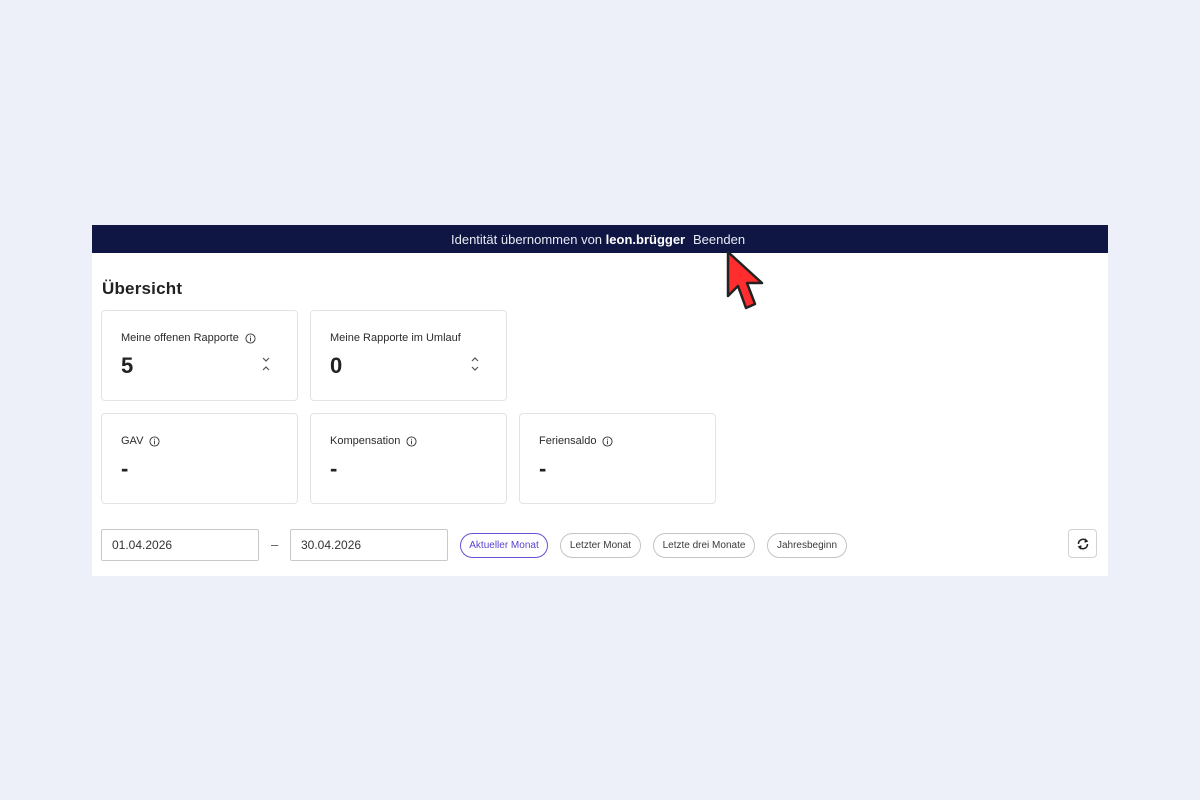 The width and height of the screenshot is (1200, 800). Describe the element at coordinates (568, 239) in the screenshot. I see `impersonation-text: Identität übernommen von leon.brügger` at that location.